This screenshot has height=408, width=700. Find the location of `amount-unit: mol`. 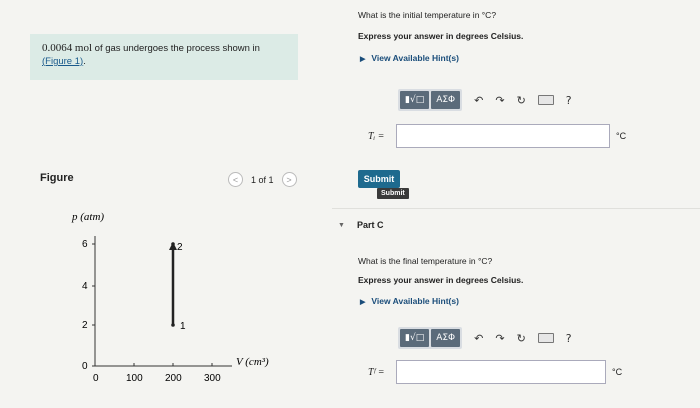

amount-unit: mol is located at coordinates (83, 48).